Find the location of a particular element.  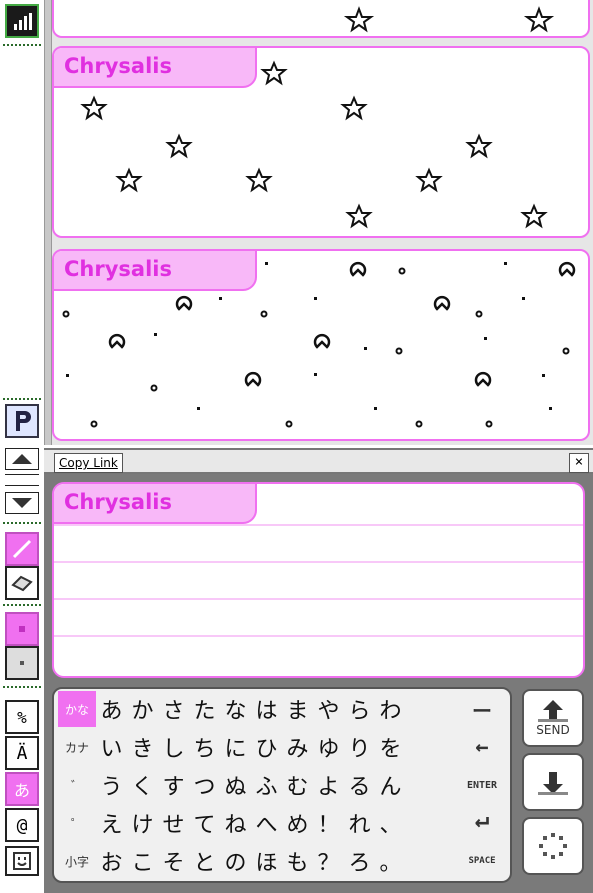

latin-keyboard-icon: % is located at coordinates (22, 717).